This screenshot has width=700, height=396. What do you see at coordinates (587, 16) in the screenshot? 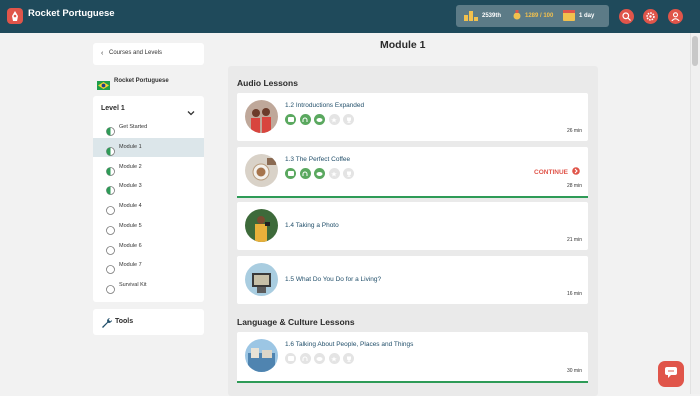
I see `streak-value: 1 day` at bounding box center [587, 16].